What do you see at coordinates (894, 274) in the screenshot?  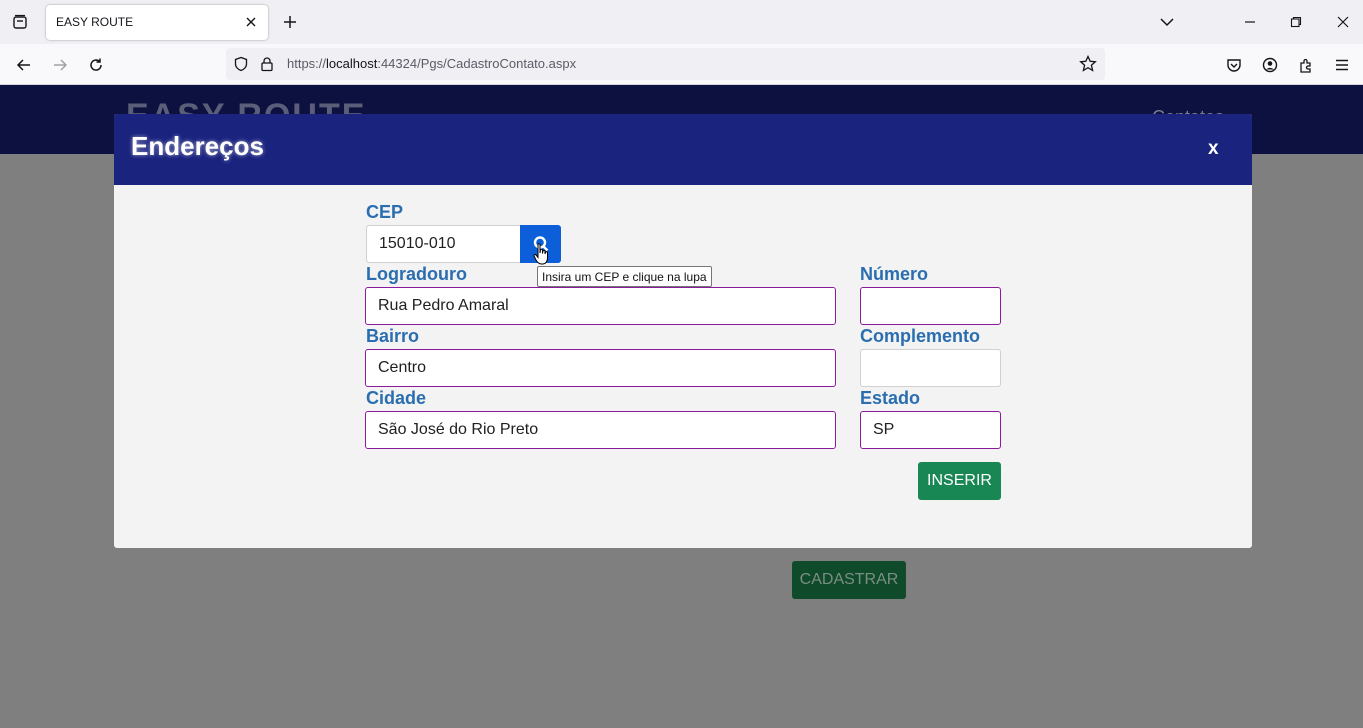 I see `numero-label: Número` at bounding box center [894, 274].